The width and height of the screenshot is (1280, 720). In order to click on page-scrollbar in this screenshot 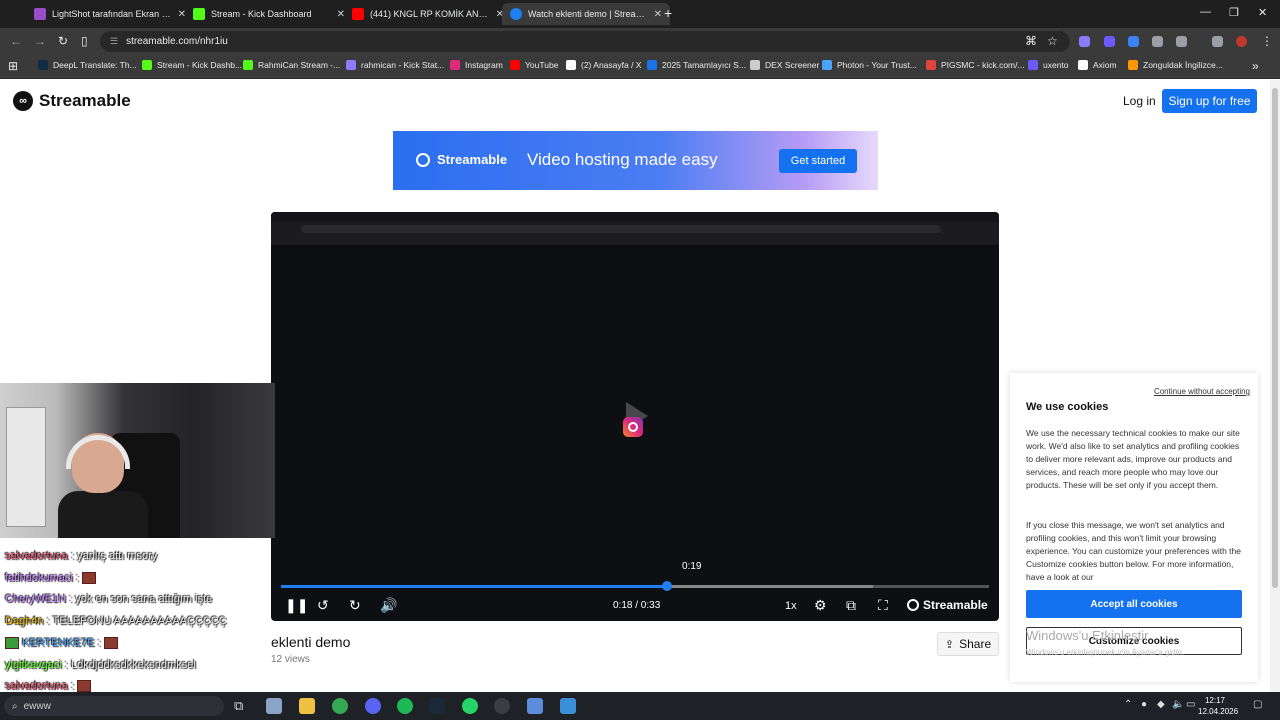, I will do `click(1275, 386)`.